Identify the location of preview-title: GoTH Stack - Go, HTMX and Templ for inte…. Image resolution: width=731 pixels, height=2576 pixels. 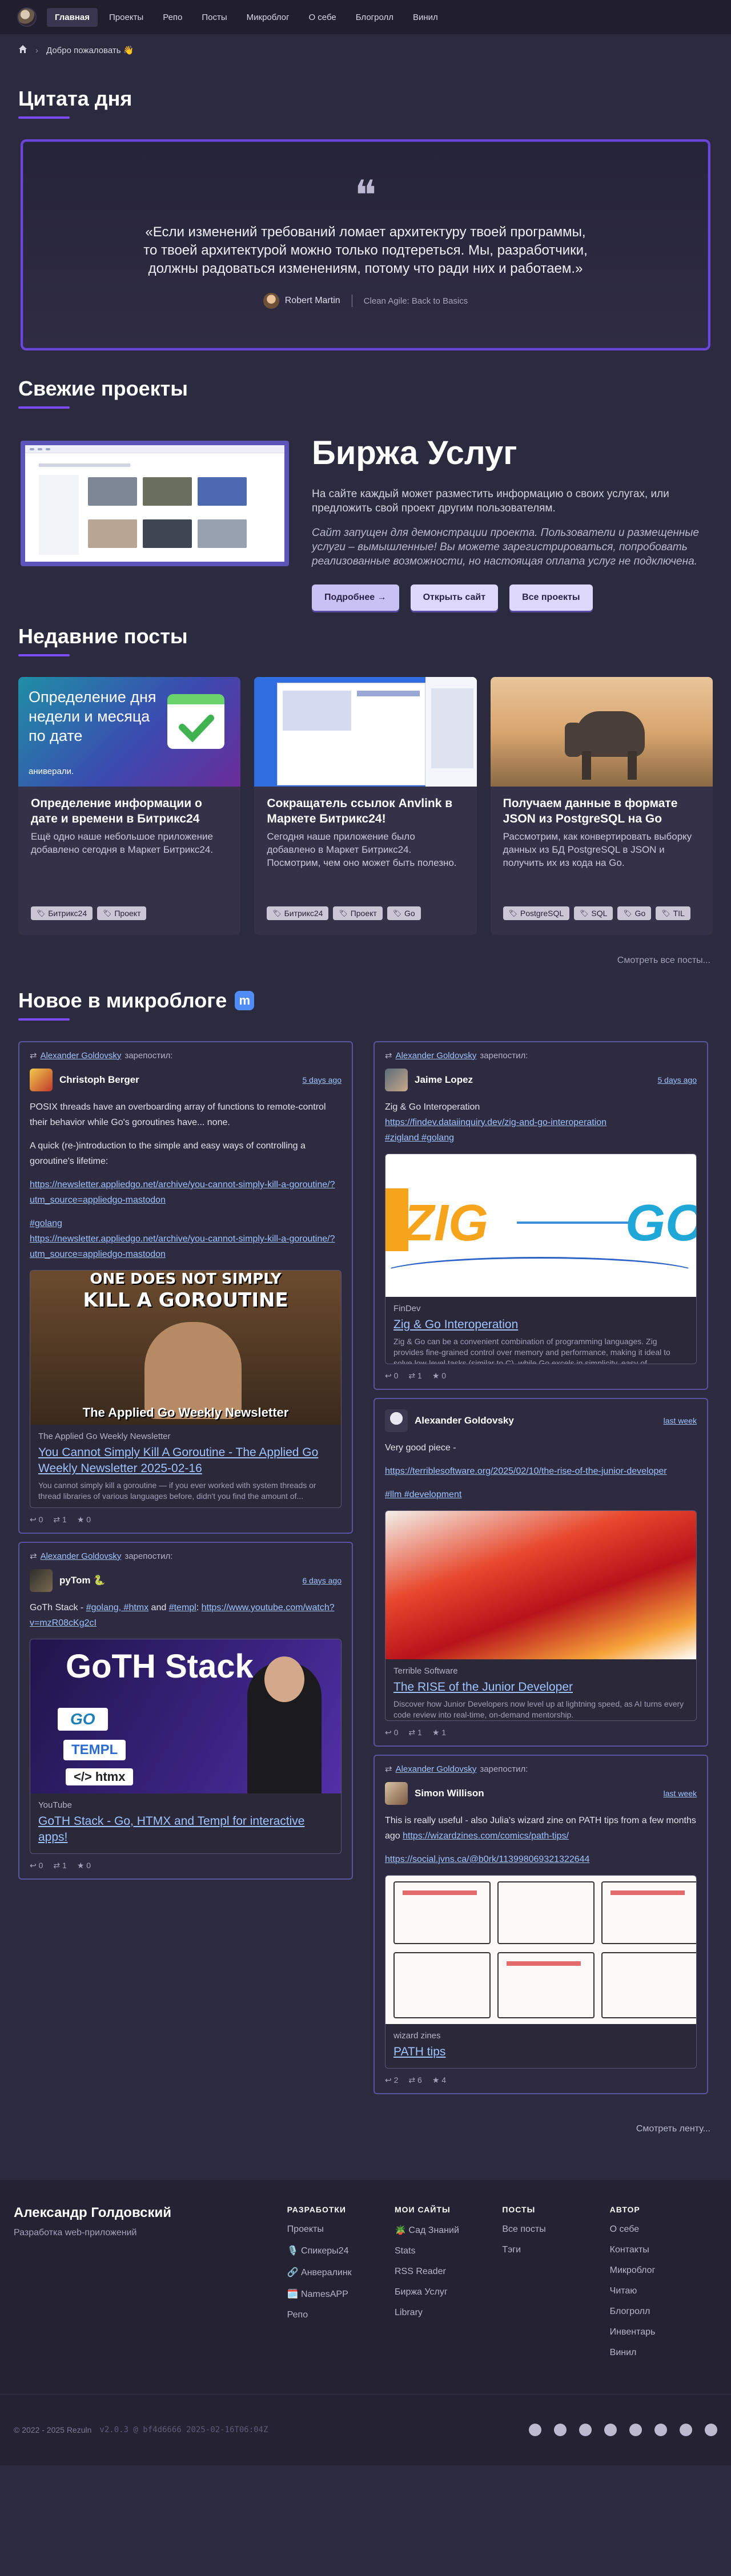
(185, 1832).